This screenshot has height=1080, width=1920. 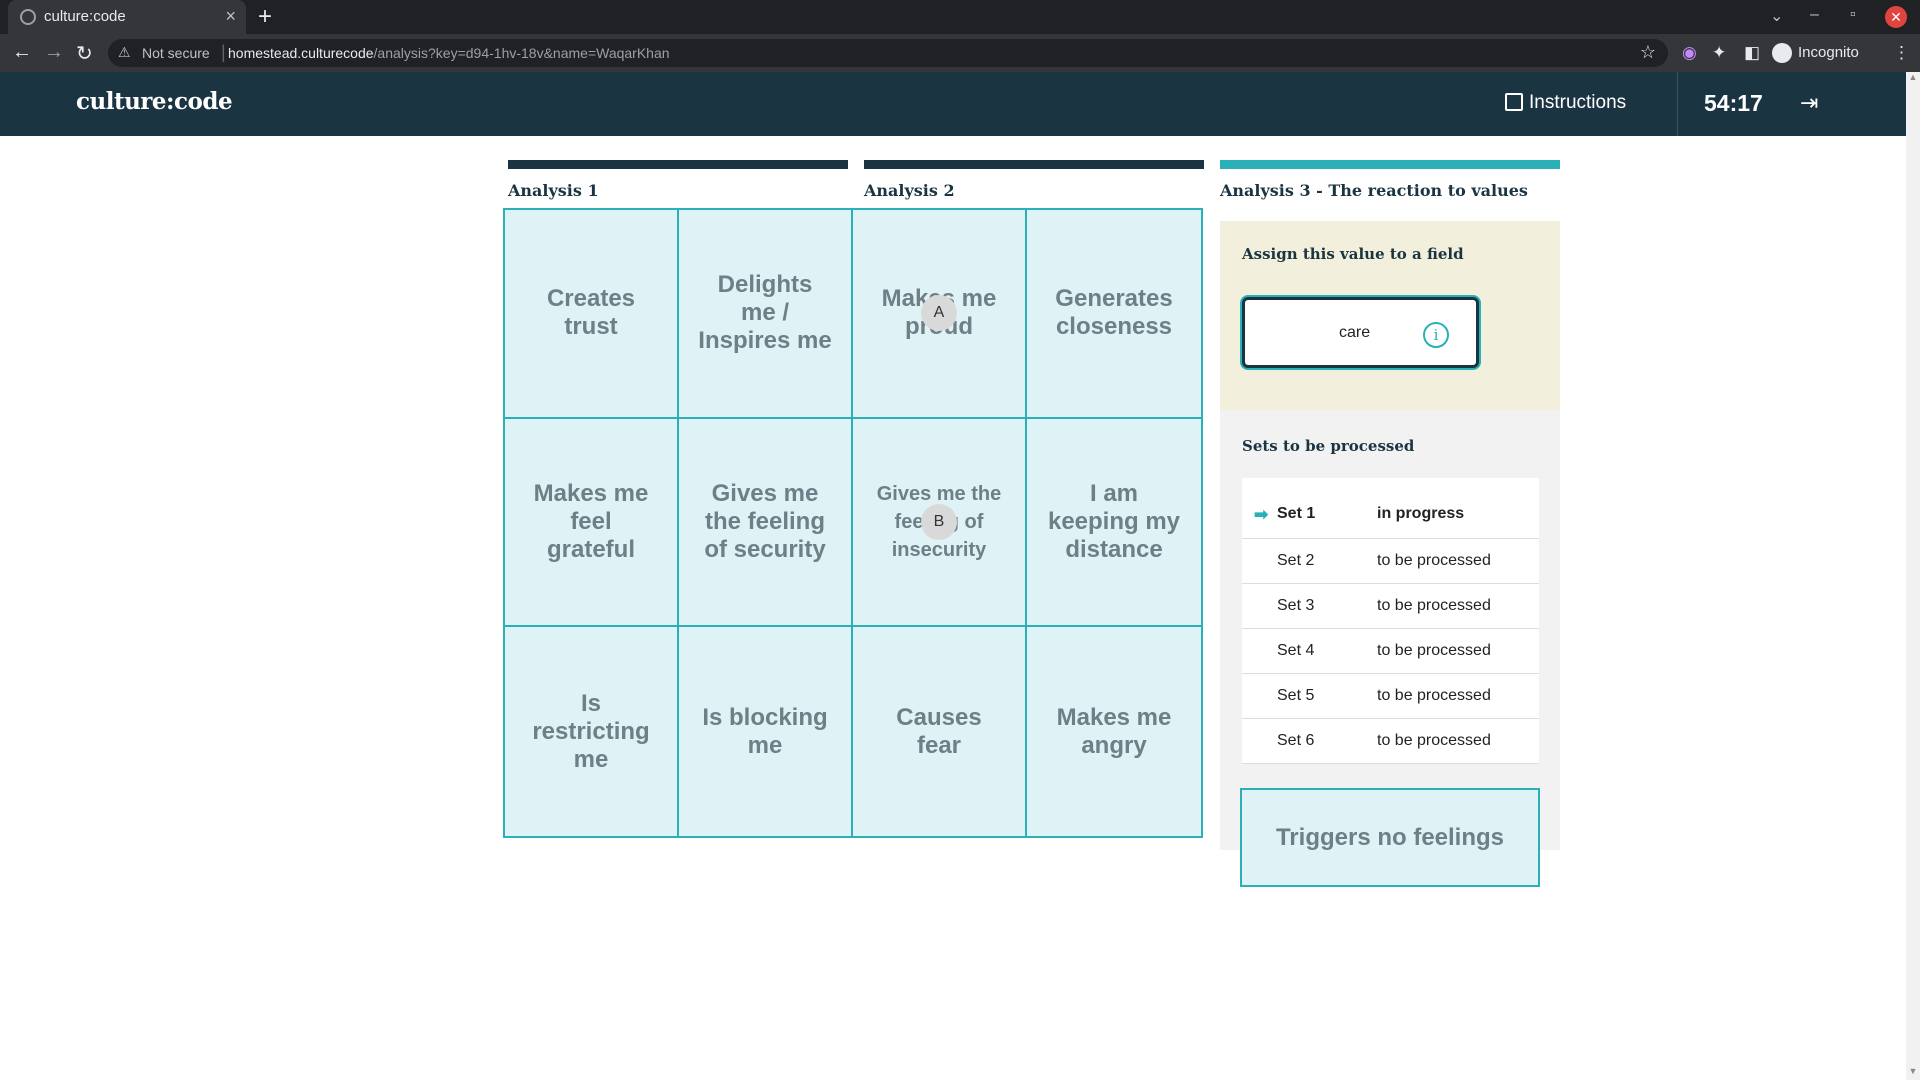 What do you see at coordinates (54, 52) in the screenshot?
I see `forward-icon: →` at bounding box center [54, 52].